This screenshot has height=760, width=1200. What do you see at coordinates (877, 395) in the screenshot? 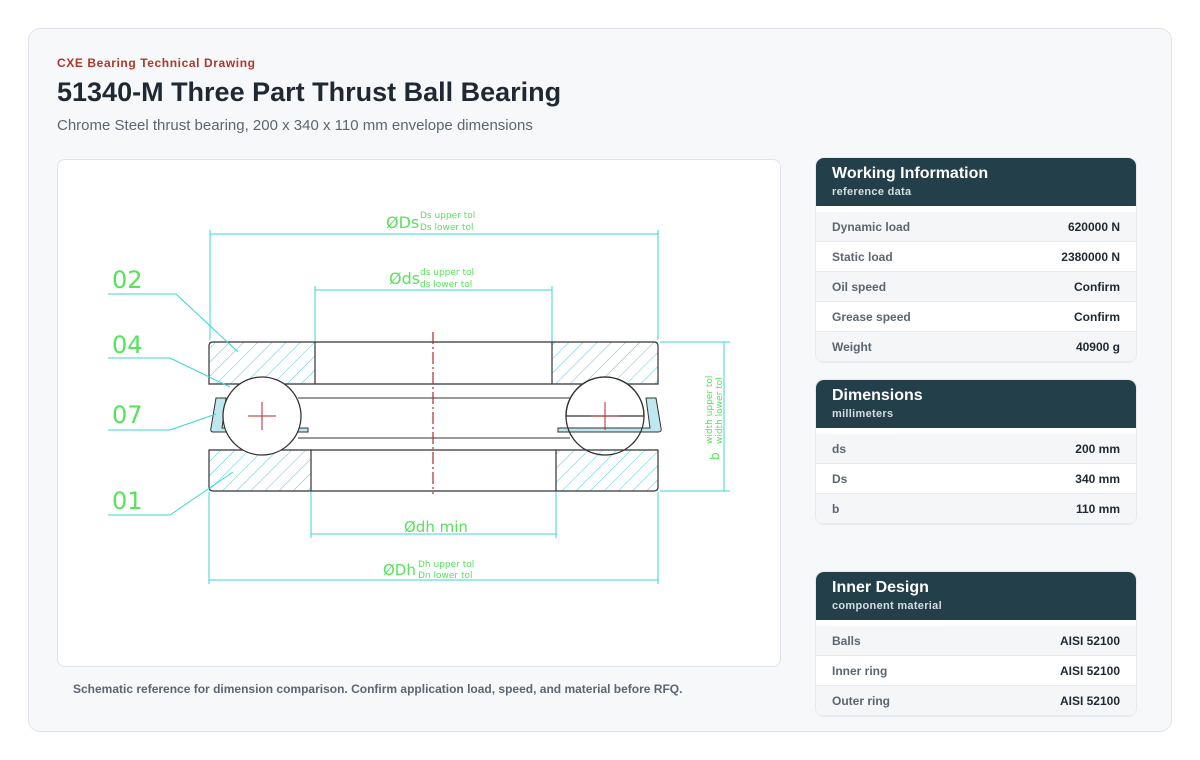
I see `panel-title: Dimensions` at bounding box center [877, 395].